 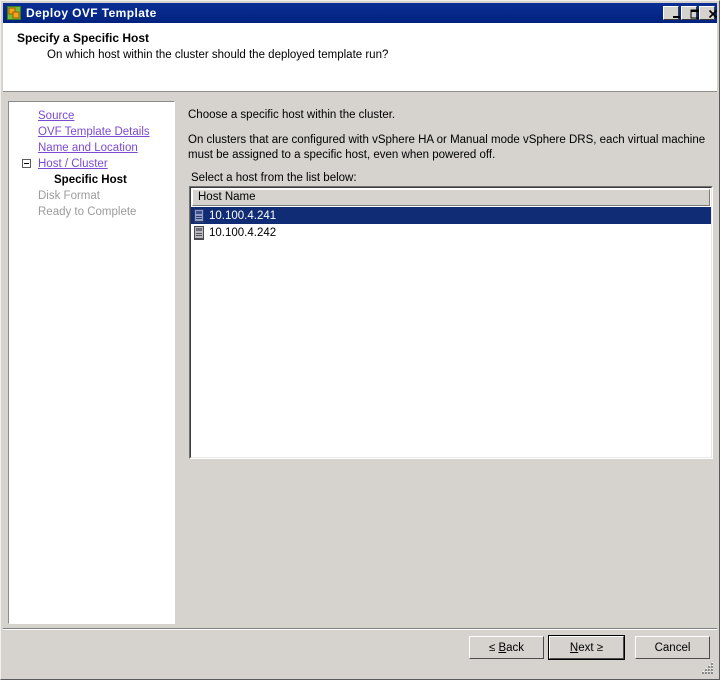 I want to click on host-list-label: Select a host from the list below:, so click(x=274, y=178).